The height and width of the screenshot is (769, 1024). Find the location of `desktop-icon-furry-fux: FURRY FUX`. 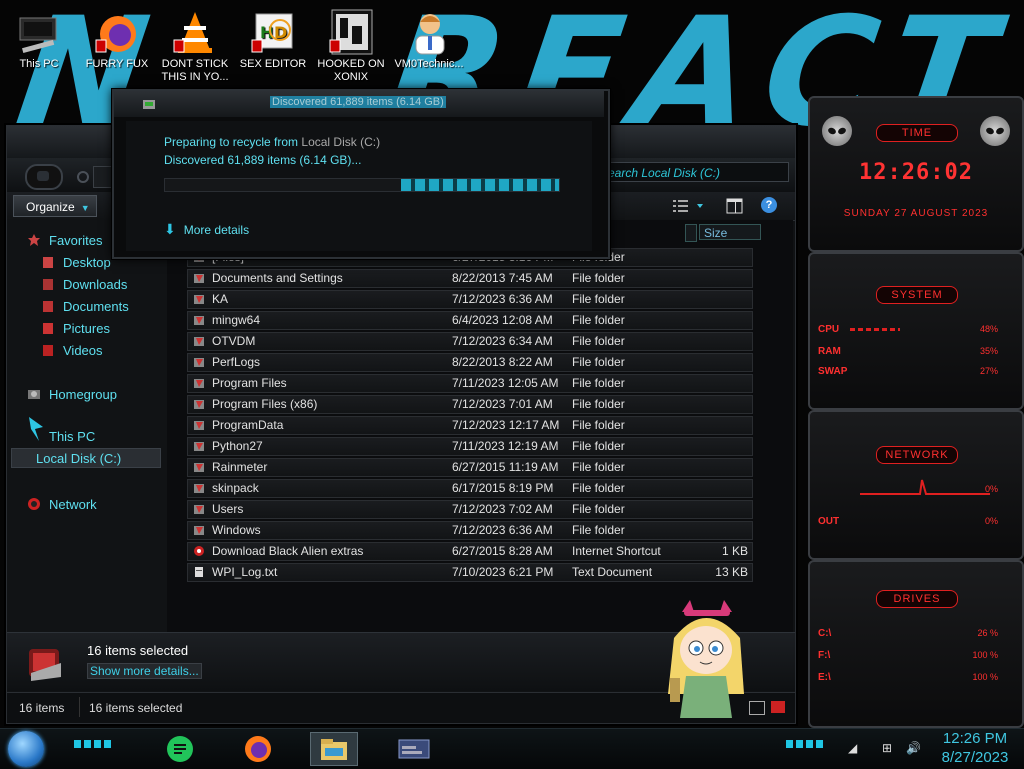

desktop-icon-furry-fux: FURRY FUX is located at coordinates (117, 37).